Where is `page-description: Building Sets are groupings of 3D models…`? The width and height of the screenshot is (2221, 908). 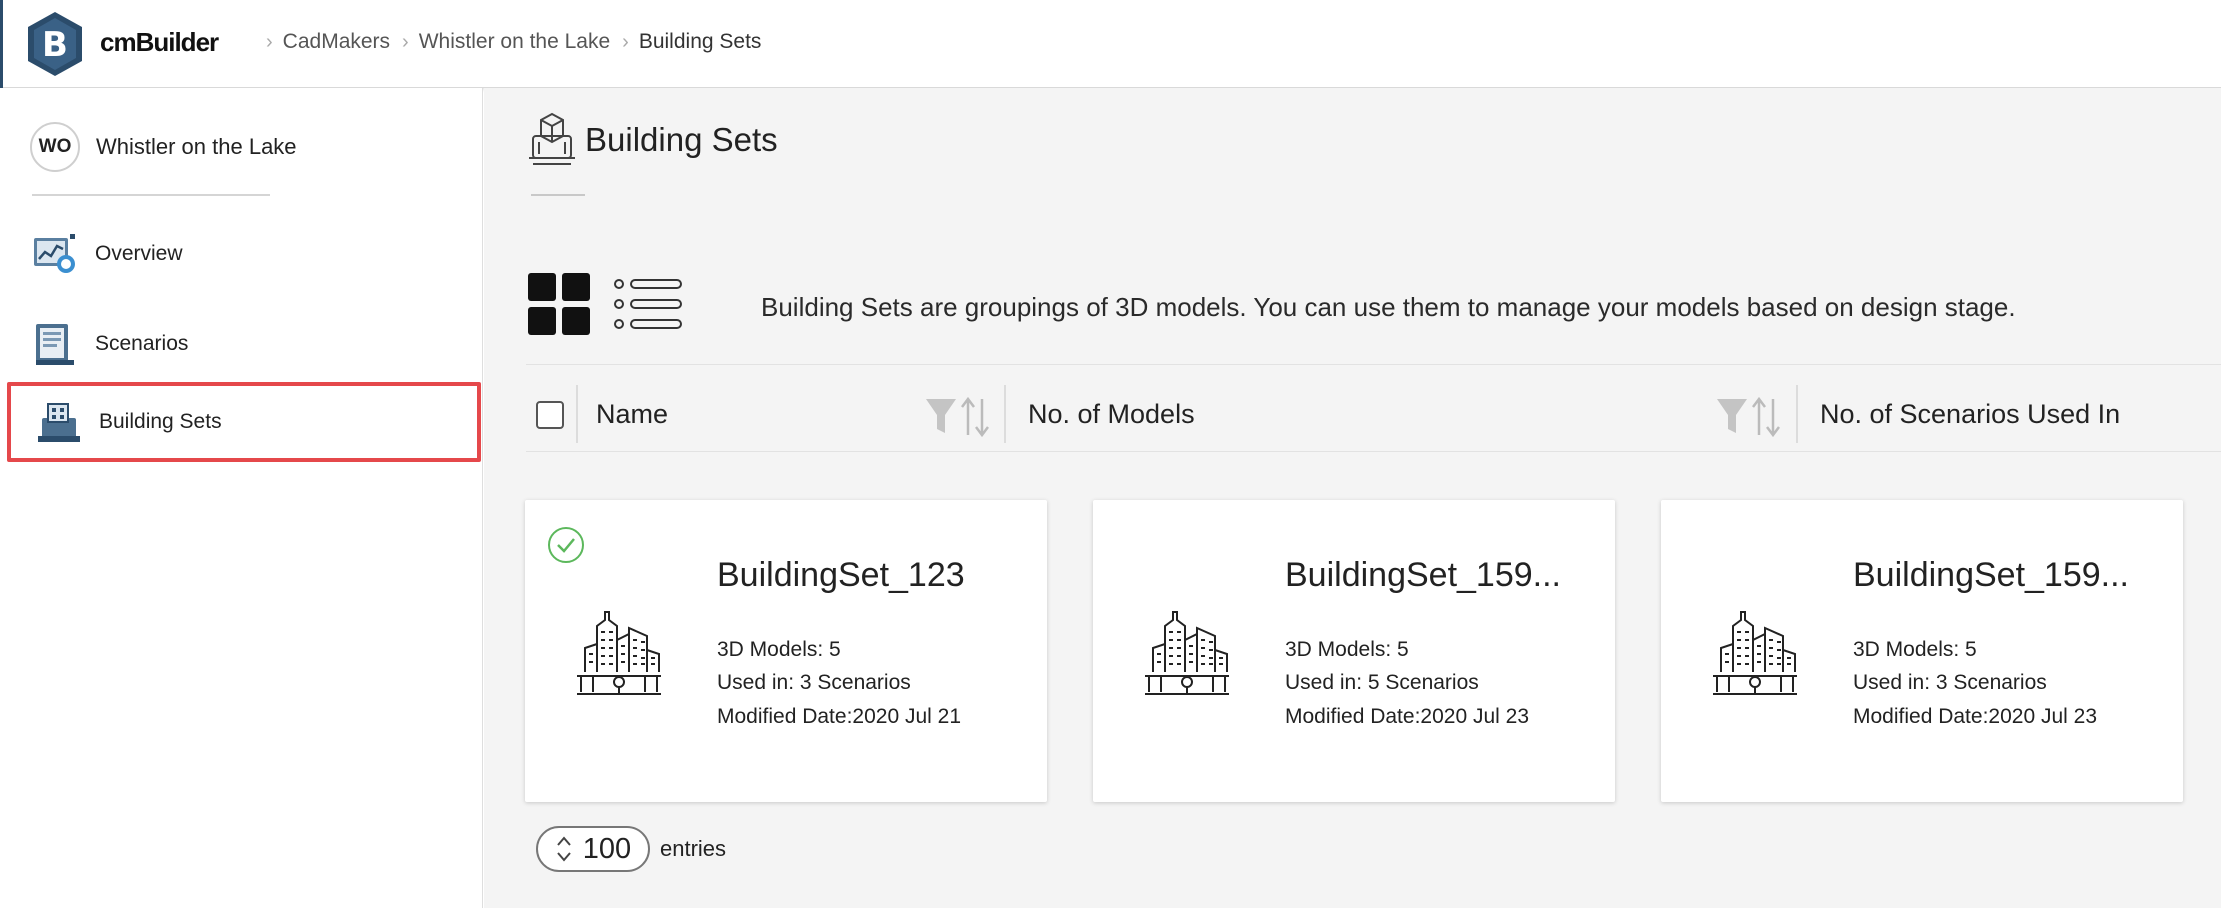 page-description: Building Sets are groupings of 3D models… is located at coordinates (1388, 307).